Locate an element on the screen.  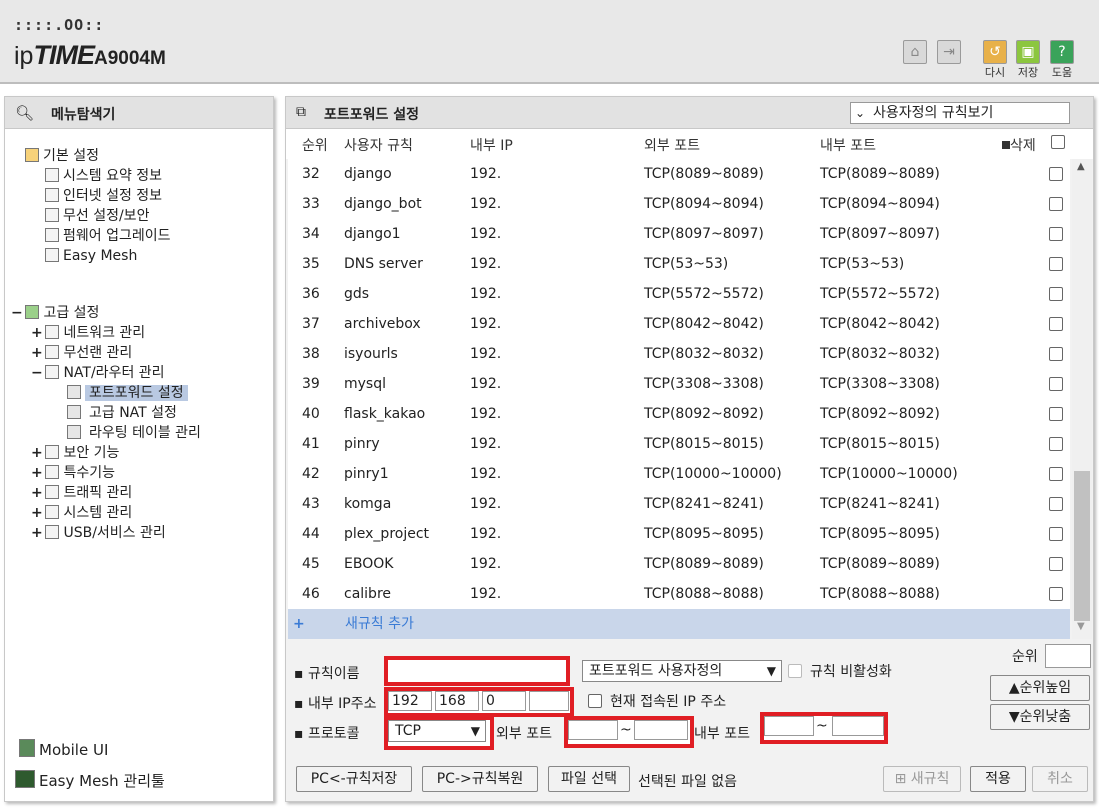
tree-system-summary: 시스템 요약 정보 is located at coordinates (103, 176).